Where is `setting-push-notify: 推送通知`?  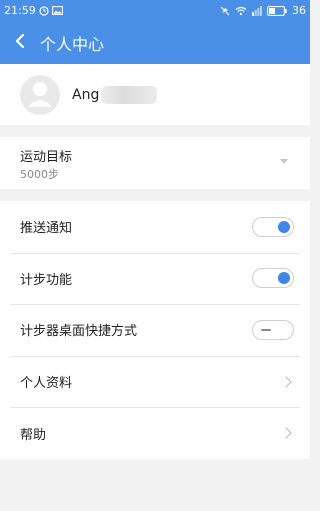
setting-push-notify: 推送通知 is located at coordinates (155, 227).